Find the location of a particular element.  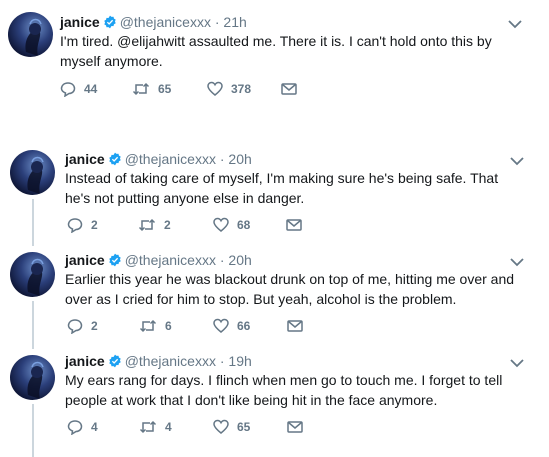

retweet-count: 4 is located at coordinates (168, 427).